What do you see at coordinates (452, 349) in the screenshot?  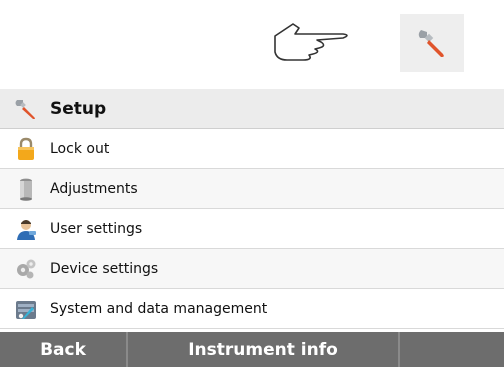 I see `empty-toolbar-slot` at bounding box center [452, 349].